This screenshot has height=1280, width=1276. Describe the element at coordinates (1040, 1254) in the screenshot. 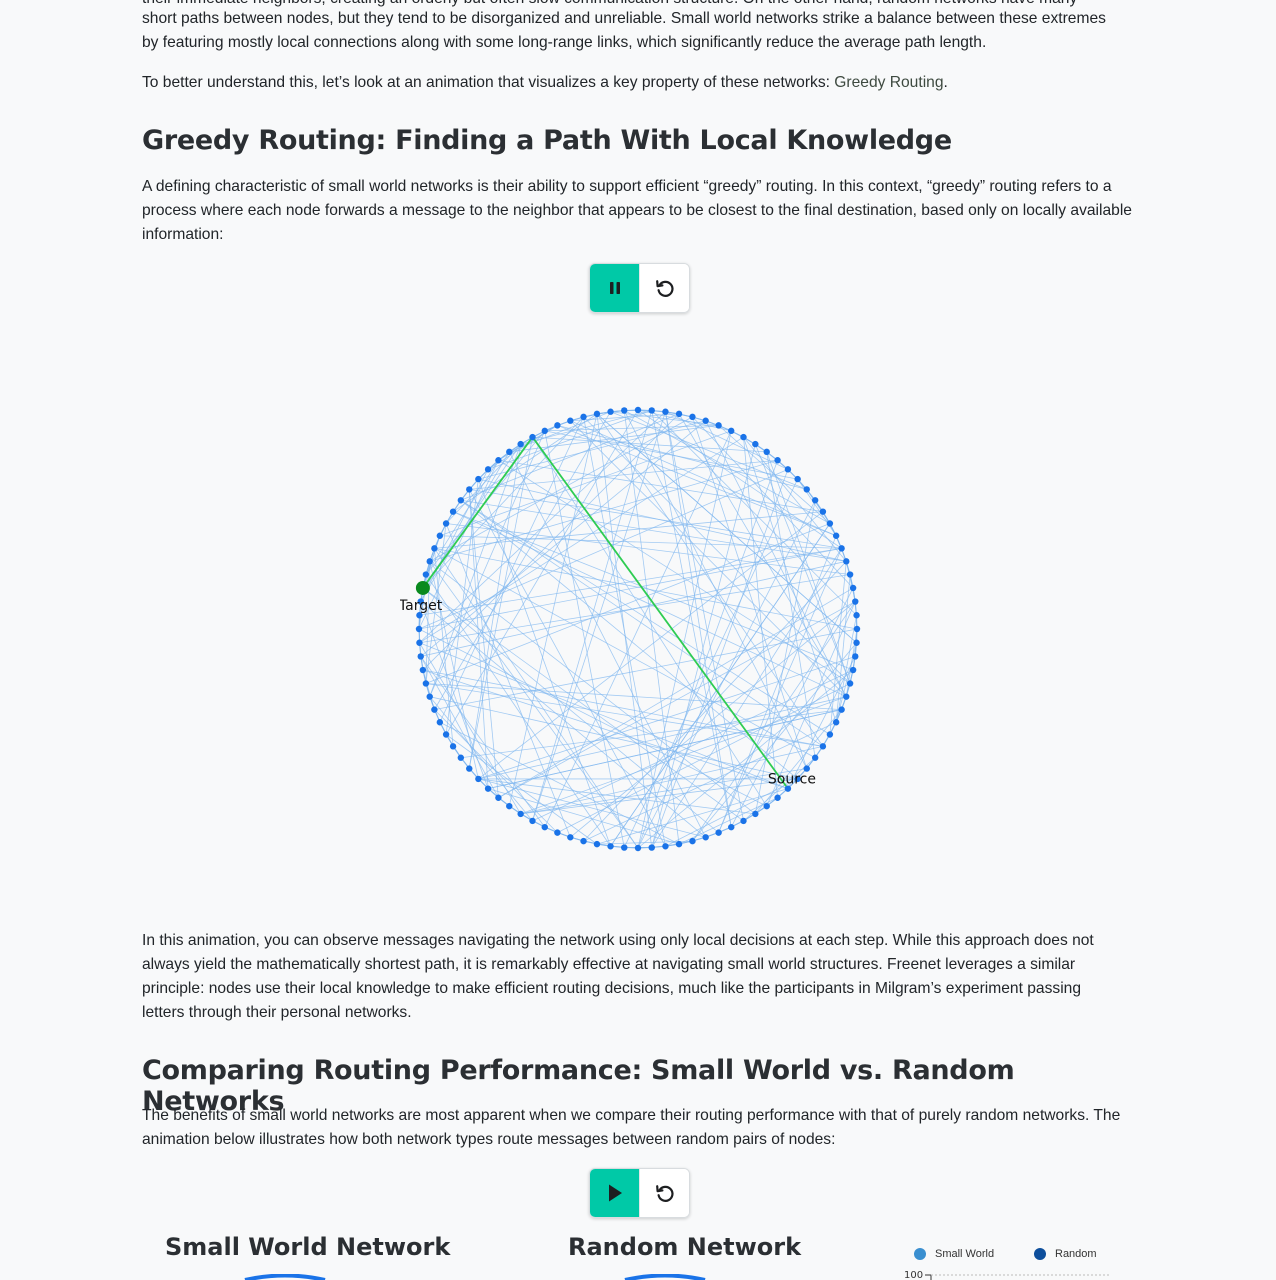

I see `legend-dot-random` at that location.